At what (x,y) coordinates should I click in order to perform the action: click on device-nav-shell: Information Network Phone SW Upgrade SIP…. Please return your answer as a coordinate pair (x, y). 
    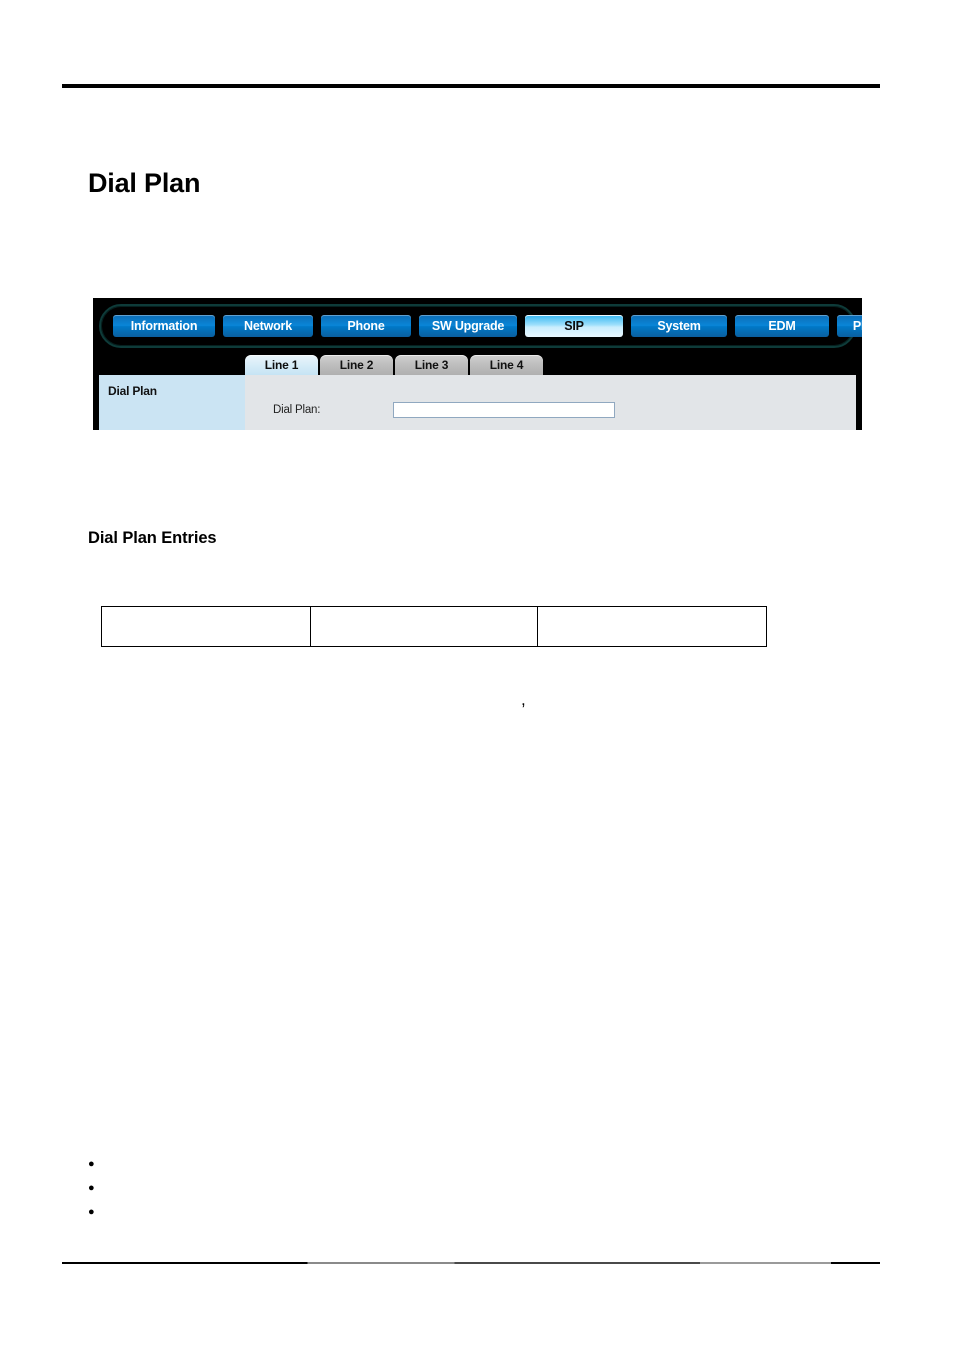
    Looking at the image, I should click on (480, 326).